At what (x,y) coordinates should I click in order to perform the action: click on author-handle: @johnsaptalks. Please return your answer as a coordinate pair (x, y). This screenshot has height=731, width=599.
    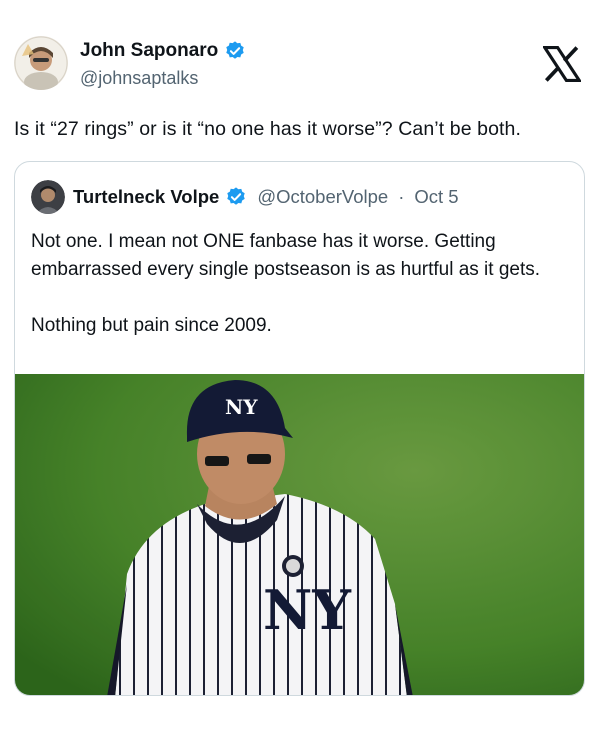
    Looking at the image, I should click on (163, 78).